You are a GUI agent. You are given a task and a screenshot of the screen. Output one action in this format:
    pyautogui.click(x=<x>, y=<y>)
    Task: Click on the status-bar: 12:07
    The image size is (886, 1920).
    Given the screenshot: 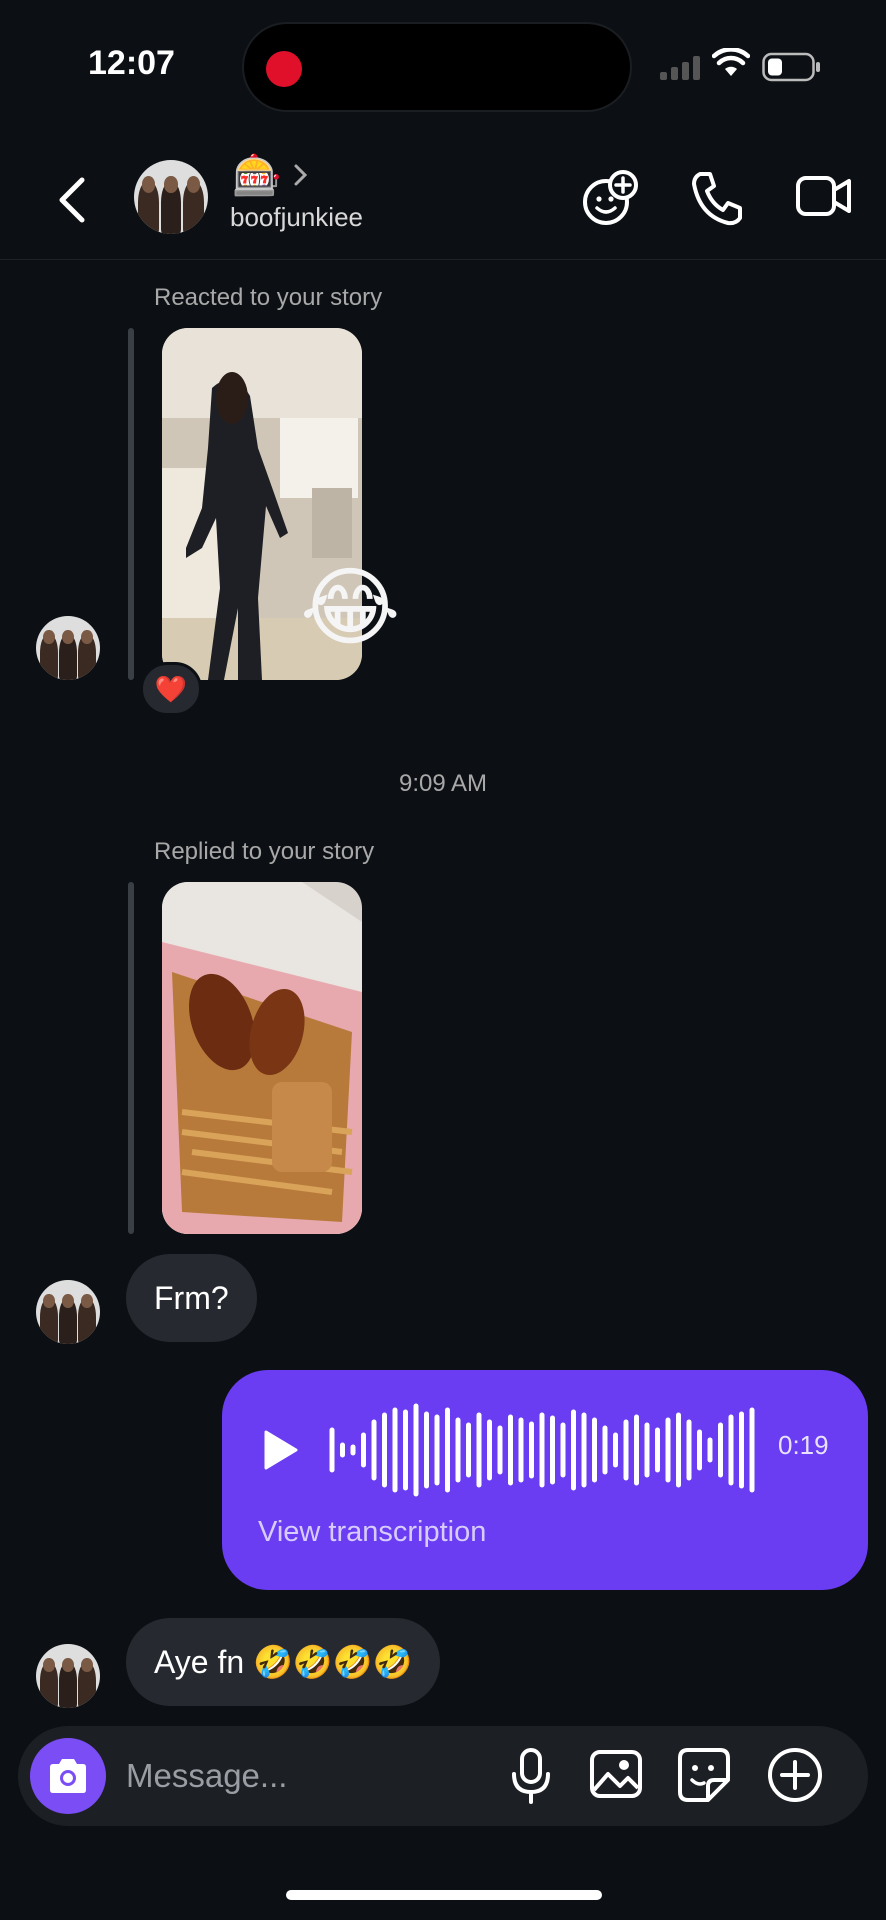 What is the action you would take?
    pyautogui.click(x=443, y=65)
    